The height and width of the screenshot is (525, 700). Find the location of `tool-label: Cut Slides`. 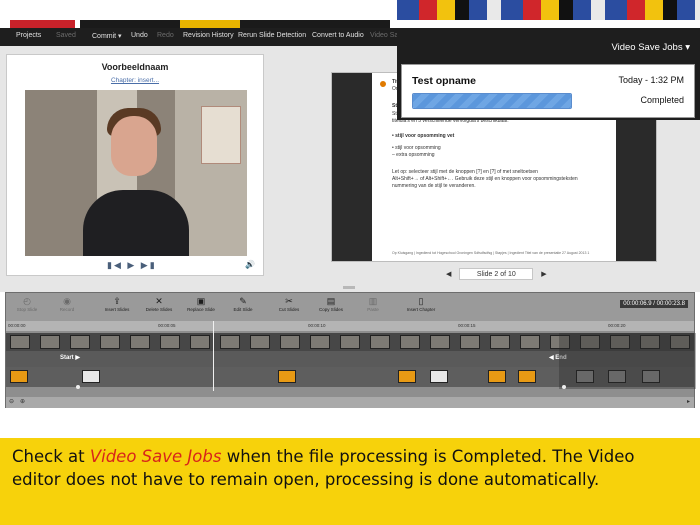

tool-label: Cut Slides is located at coordinates (289, 309).